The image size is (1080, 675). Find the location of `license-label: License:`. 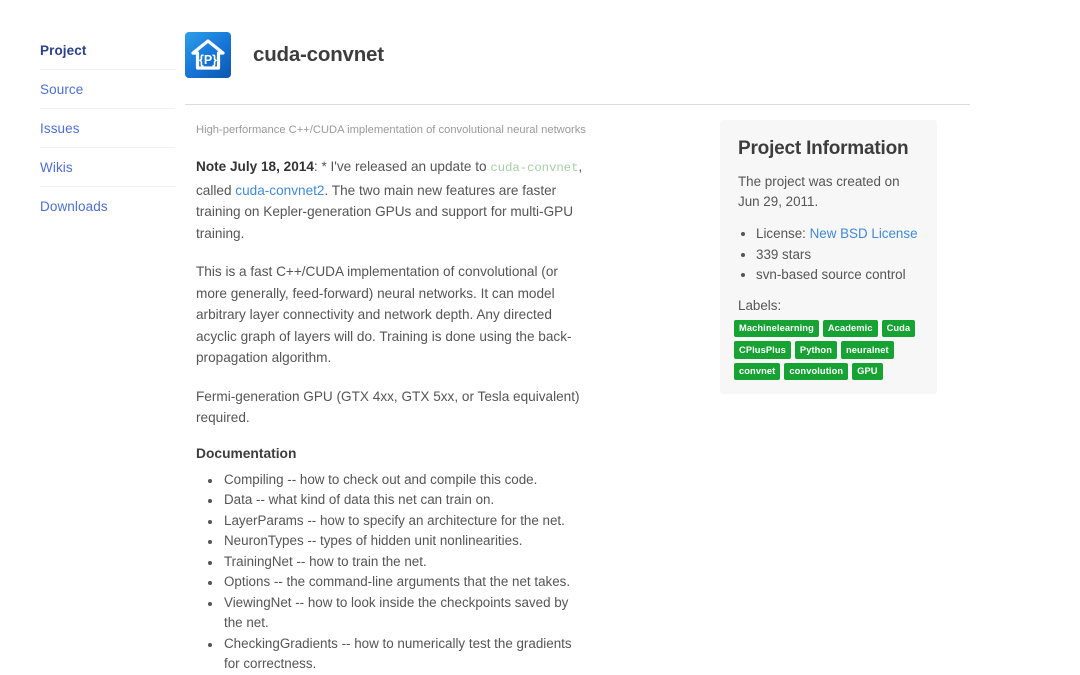

license-label: License: is located at coordinates (783, 233).